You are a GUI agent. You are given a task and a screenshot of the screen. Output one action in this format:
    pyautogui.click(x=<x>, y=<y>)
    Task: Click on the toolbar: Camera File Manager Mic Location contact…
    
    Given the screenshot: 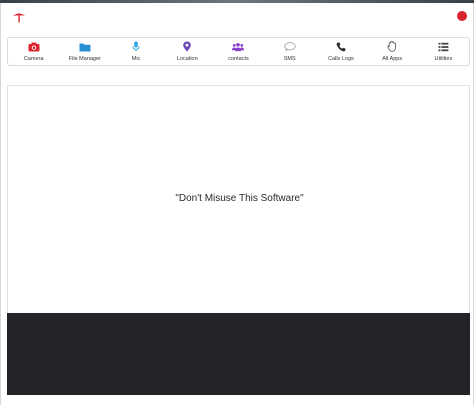 What is the action you would take?
    pyautogui.click(x=238, y=51)
    